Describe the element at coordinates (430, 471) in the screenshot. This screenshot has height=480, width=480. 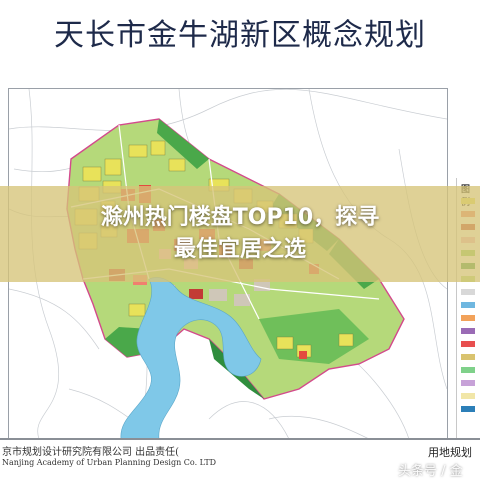
I see `watermark: 头条号 / 金` at that location.